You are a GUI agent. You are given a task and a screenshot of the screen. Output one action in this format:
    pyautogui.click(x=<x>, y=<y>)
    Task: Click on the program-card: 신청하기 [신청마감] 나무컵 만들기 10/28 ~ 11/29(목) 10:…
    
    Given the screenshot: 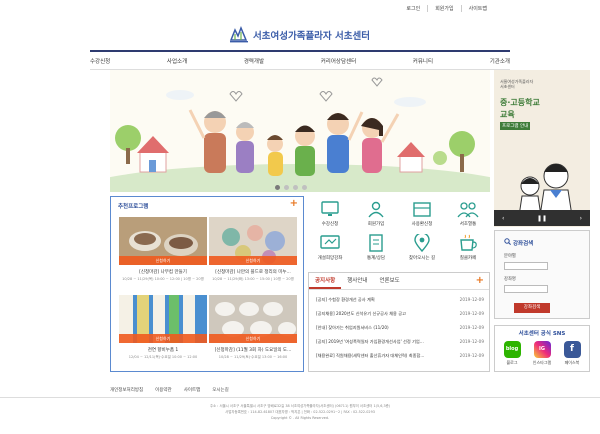 What is the action you would take?
    pyautogui.click(x=163, y=249)
    